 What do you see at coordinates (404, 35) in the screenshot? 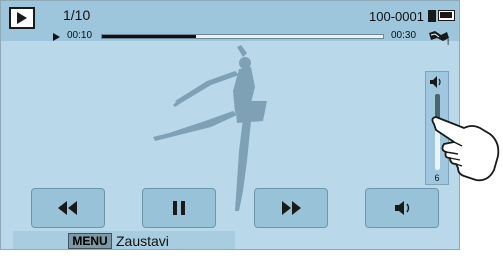
I see `total-time: 00:30` at bounding box center [404, 35].